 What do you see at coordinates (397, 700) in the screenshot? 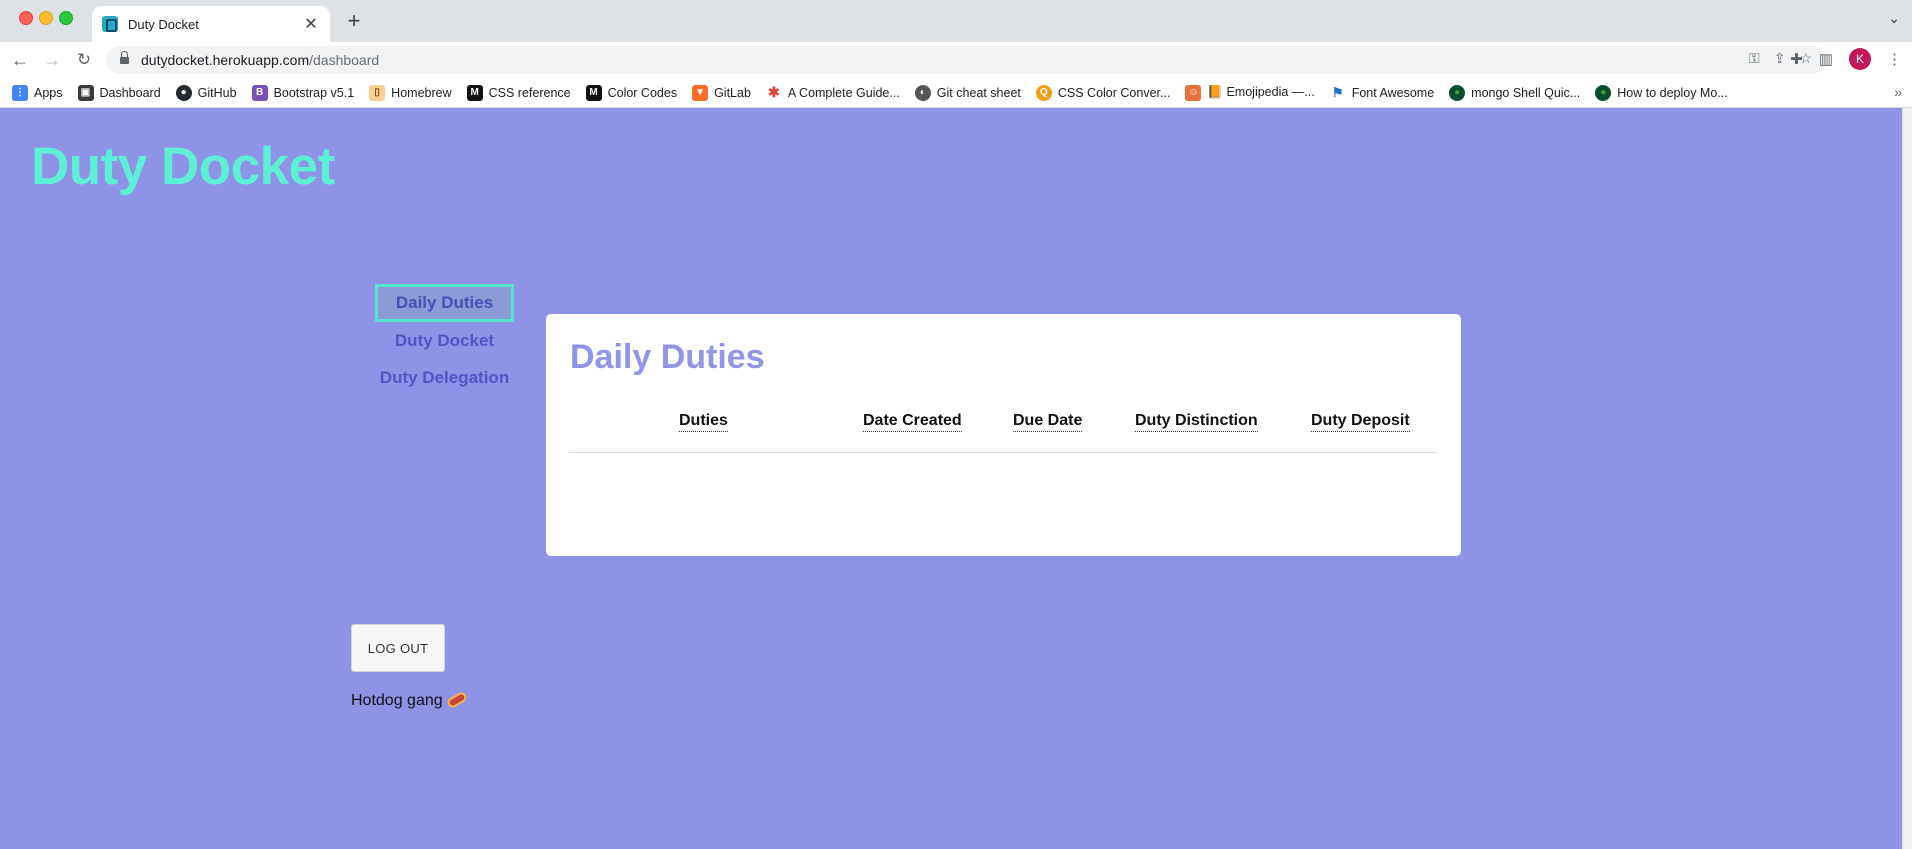
I see `footer-label: Hotdog gang` at bounding box center [397, 700].